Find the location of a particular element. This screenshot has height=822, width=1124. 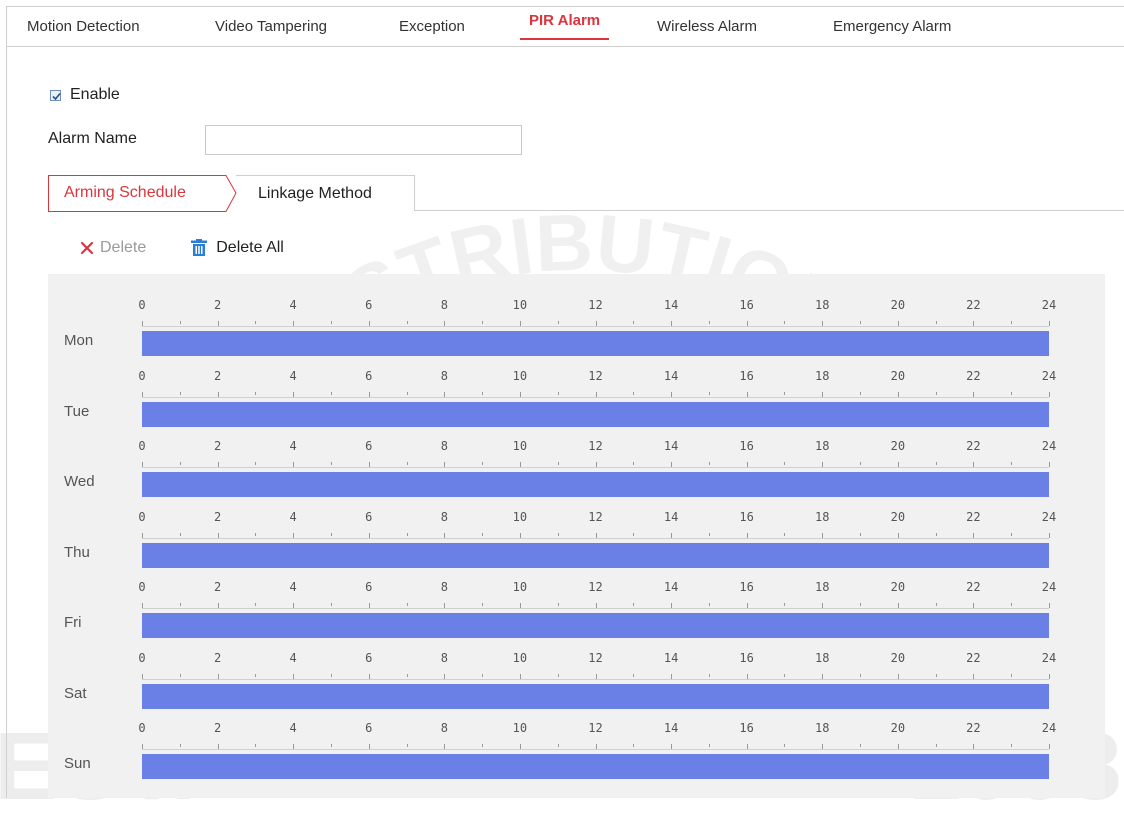

tab-video-tampering: Video Tampering is located at coordinates (271, 26).